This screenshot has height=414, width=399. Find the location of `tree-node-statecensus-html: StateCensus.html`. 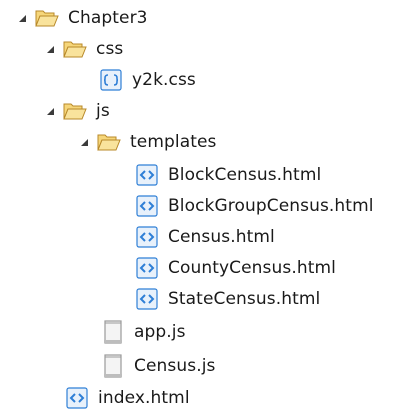

tree-node-statecensus-html: StateCensus.html is located at coordinates (227, 298).